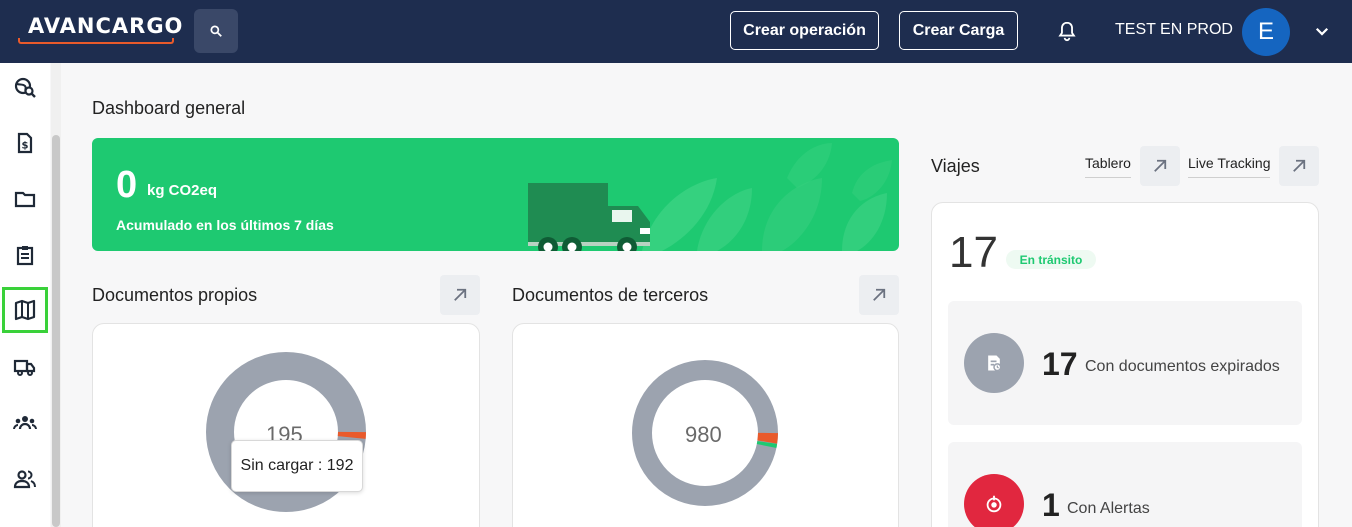 The image size is (1352, 527). What do you see at coordinates (973, 252) in the screenshot?
I see `trips-count: 17` at bounding box center [973, 252].